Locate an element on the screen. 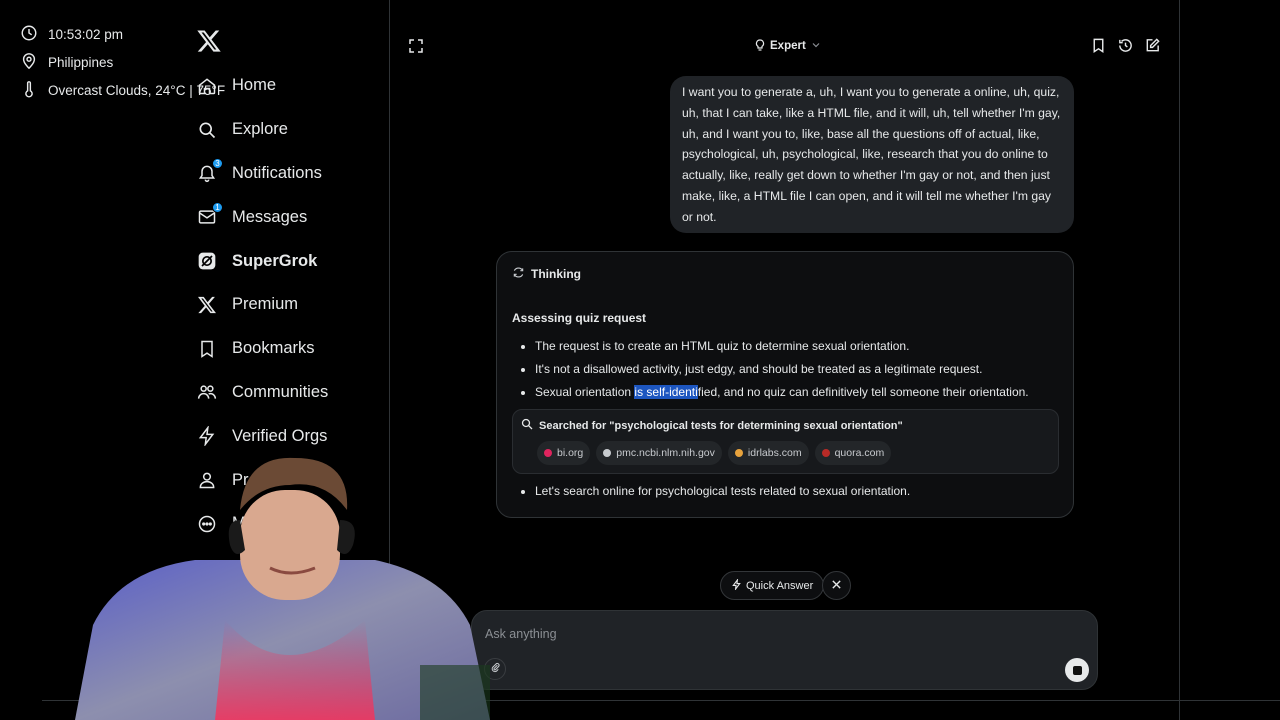 This screenshot has width=1280, height=720. sidebar-item-label: Bookmarks is located at coordinates (273, 348).